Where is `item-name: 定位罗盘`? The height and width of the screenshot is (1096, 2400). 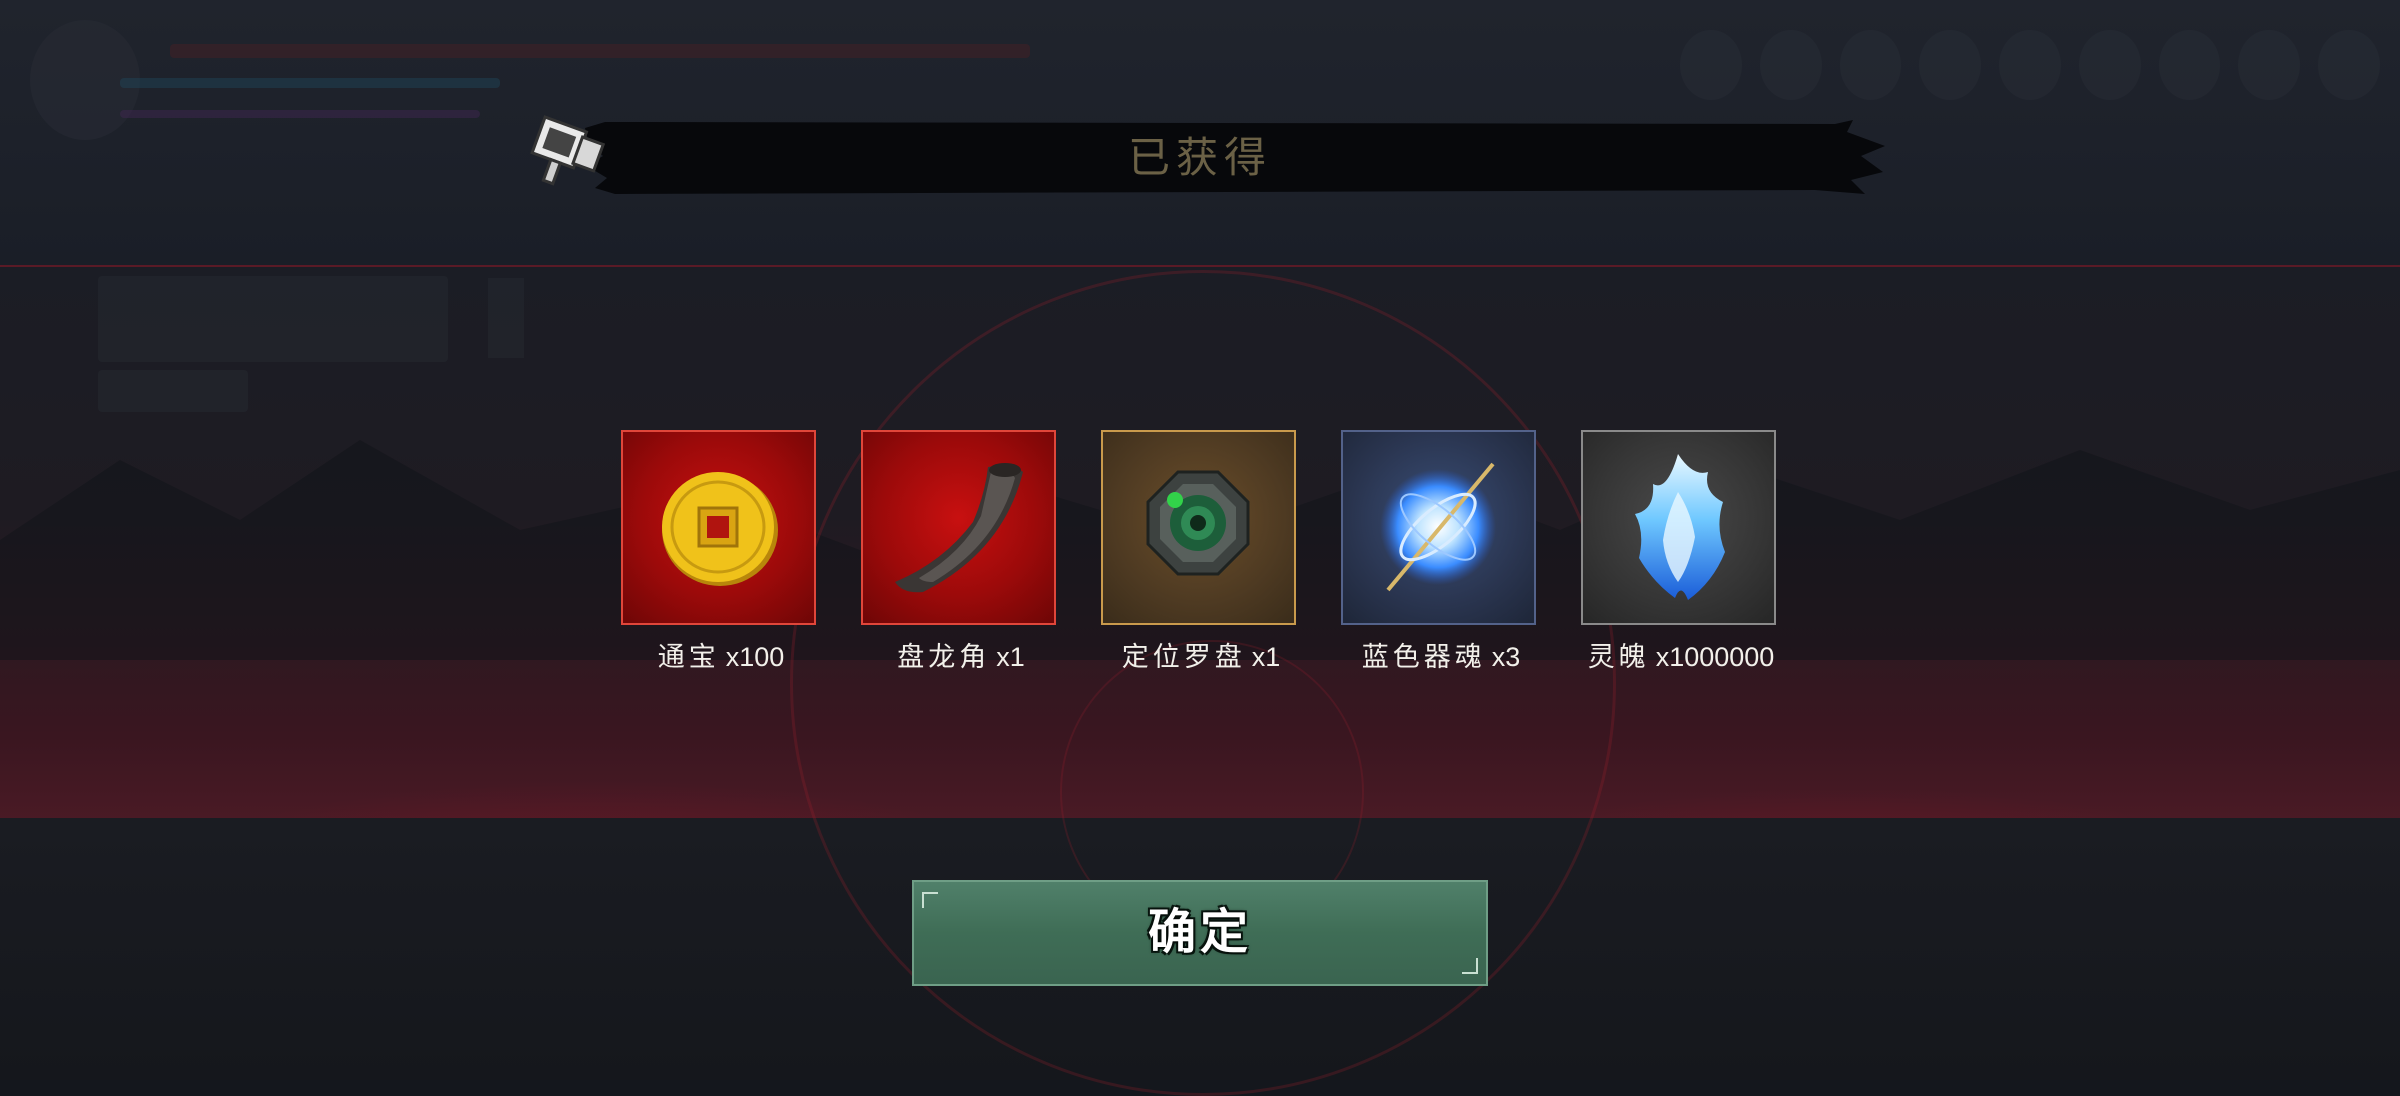
item-name: 定位罗盘 is located at coordinates (1183, 657).